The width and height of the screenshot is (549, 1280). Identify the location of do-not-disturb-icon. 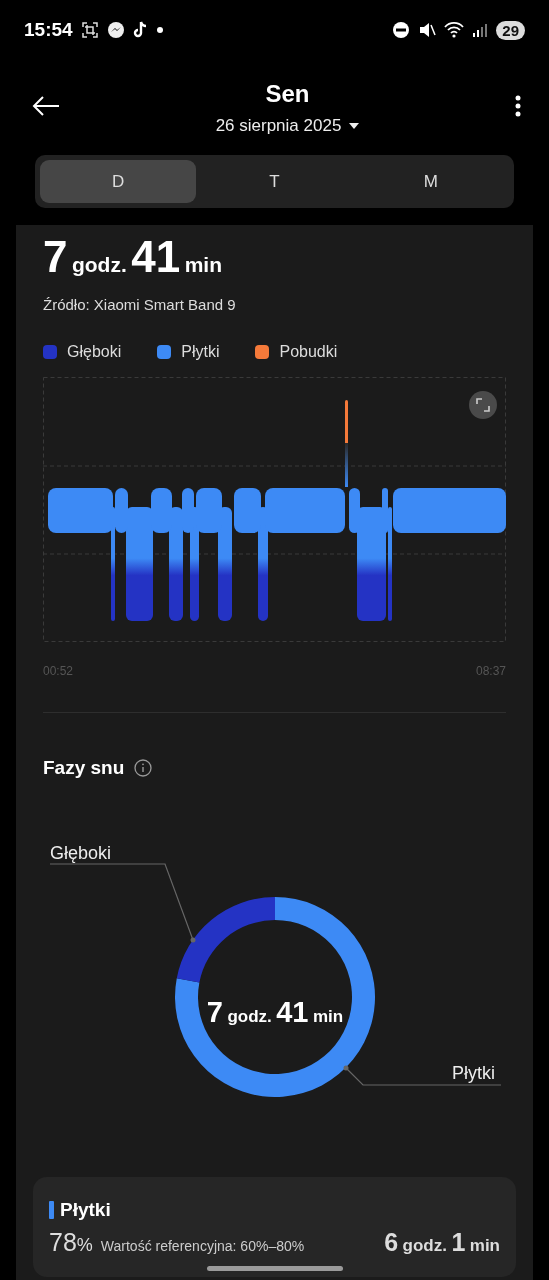
(401, 30).